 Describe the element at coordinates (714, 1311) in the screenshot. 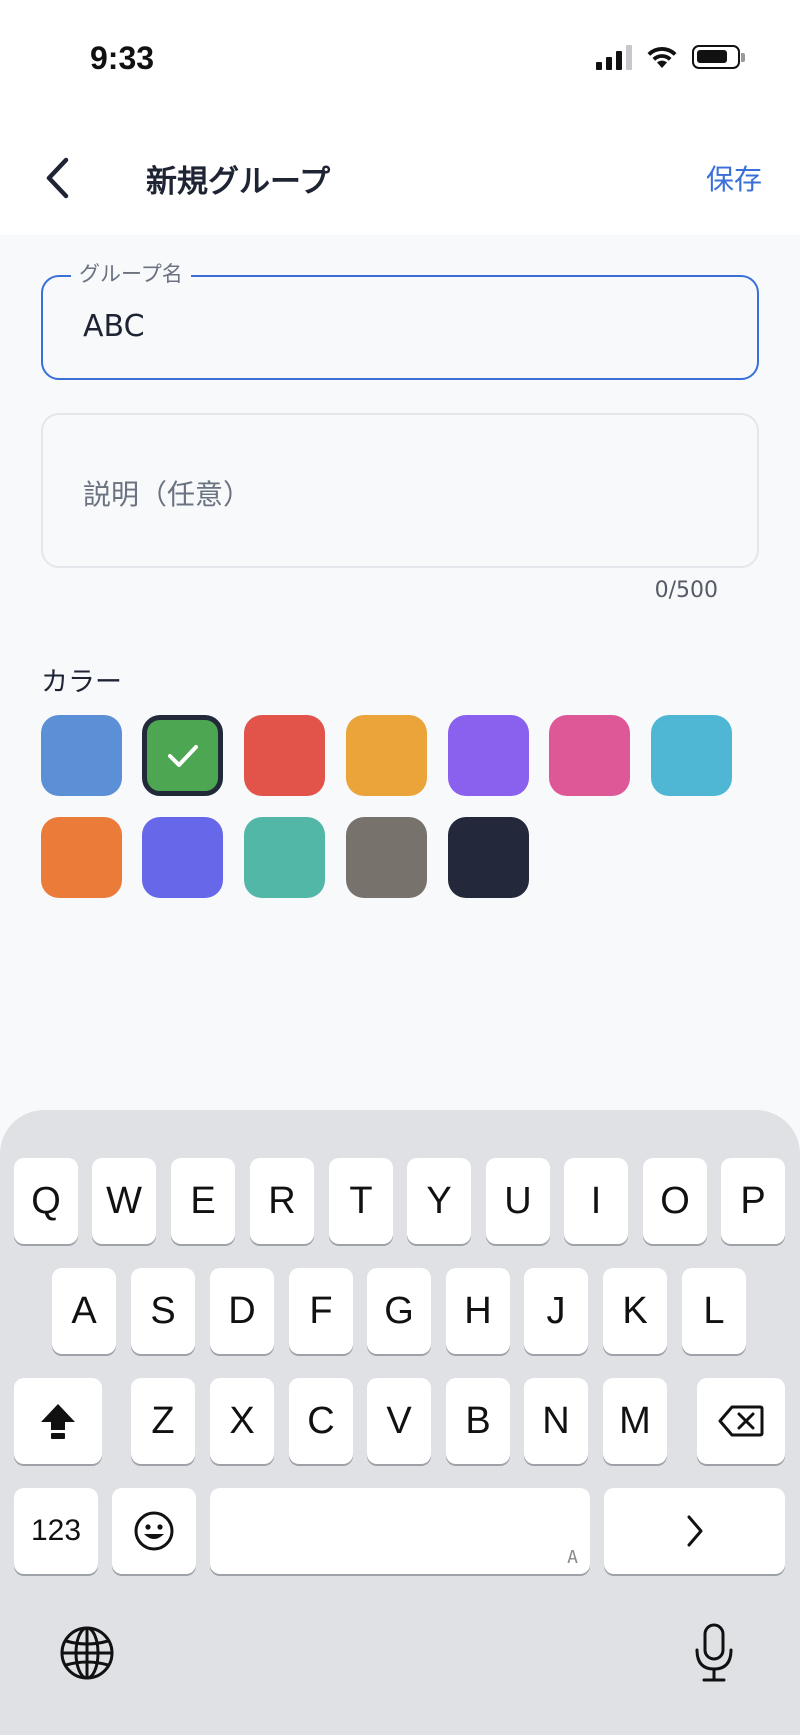

I see `key-l: L` at that location.